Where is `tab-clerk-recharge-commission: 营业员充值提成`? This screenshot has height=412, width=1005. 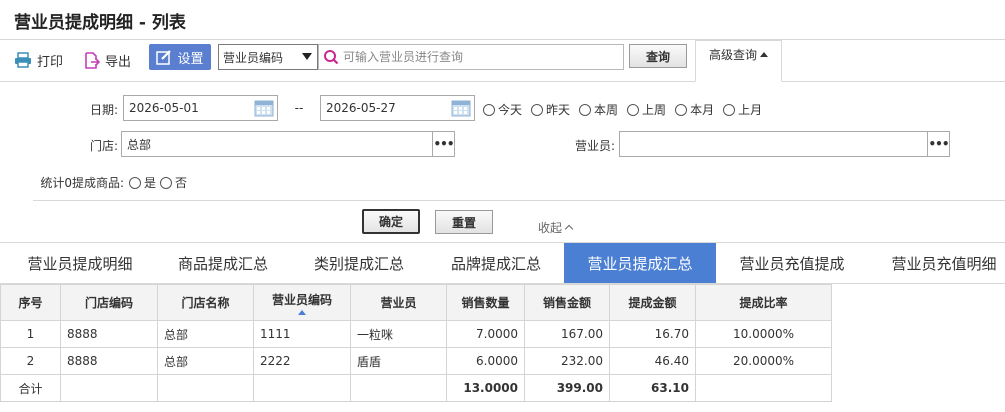 tab-clerk-recharge-commission: 营业员充值提成 is located at coordinates (792, 263).